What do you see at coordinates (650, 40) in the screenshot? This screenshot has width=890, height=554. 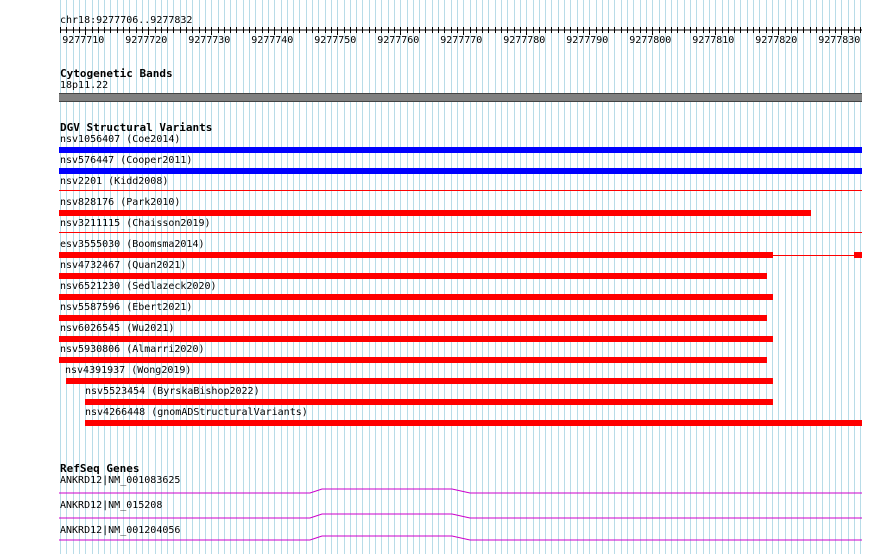 I see `ruler-tick-label: 9277800` at bounding box center [650, 40].